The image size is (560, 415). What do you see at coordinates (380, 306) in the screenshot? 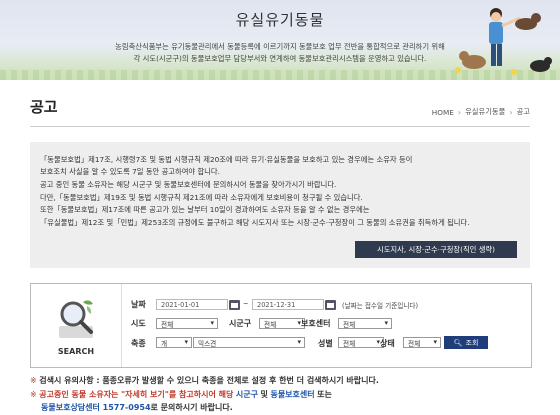
I see `date-hint: (날짜는 접수일 기준입니다)` at bounding box center [380, 306].